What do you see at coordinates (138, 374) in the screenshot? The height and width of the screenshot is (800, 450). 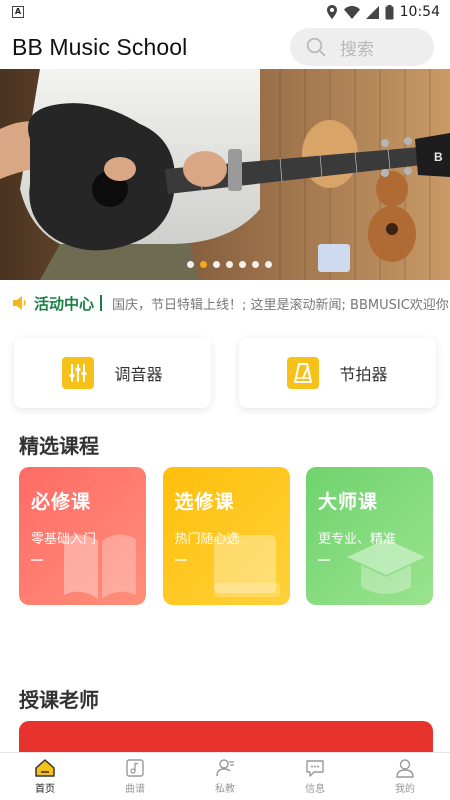 I see `tuner-label: 调音器` at bounding box center [138, 374].